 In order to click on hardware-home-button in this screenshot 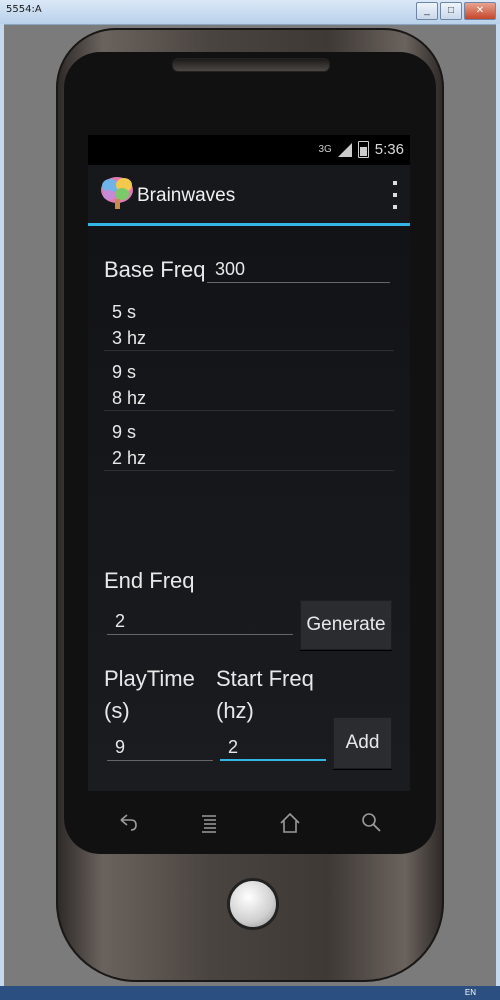, I will do `click(253, 904)`.